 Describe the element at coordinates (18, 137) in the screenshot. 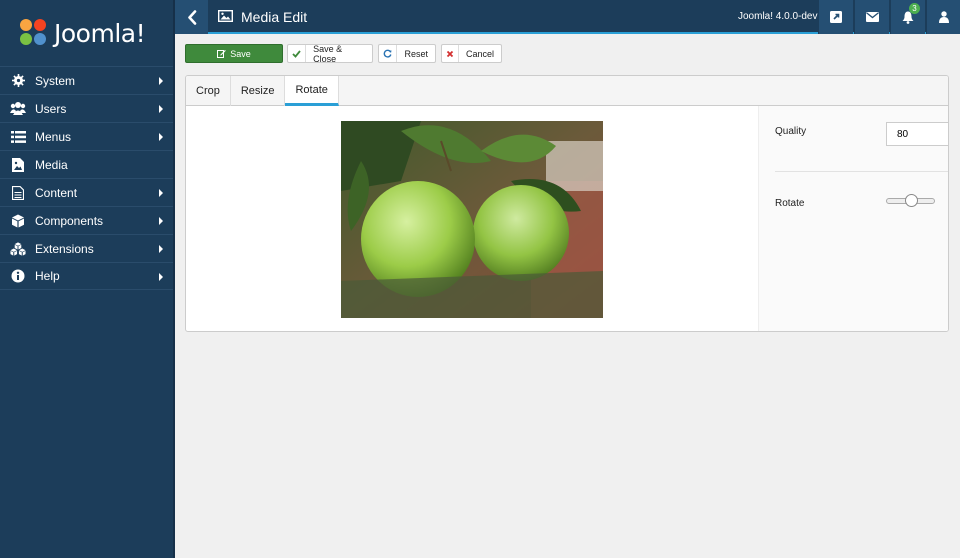

I see `list-icon` at that location.